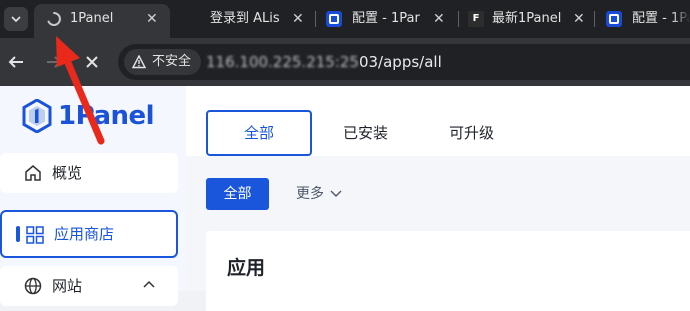  I want to click on filter-more-dropdown: 更多, so click(319, 194).